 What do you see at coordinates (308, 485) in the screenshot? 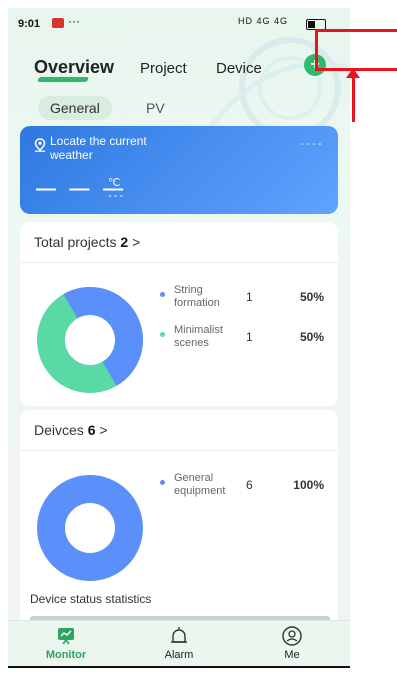
I see `legend-percent: 100%` at bounding box center [308, 485].